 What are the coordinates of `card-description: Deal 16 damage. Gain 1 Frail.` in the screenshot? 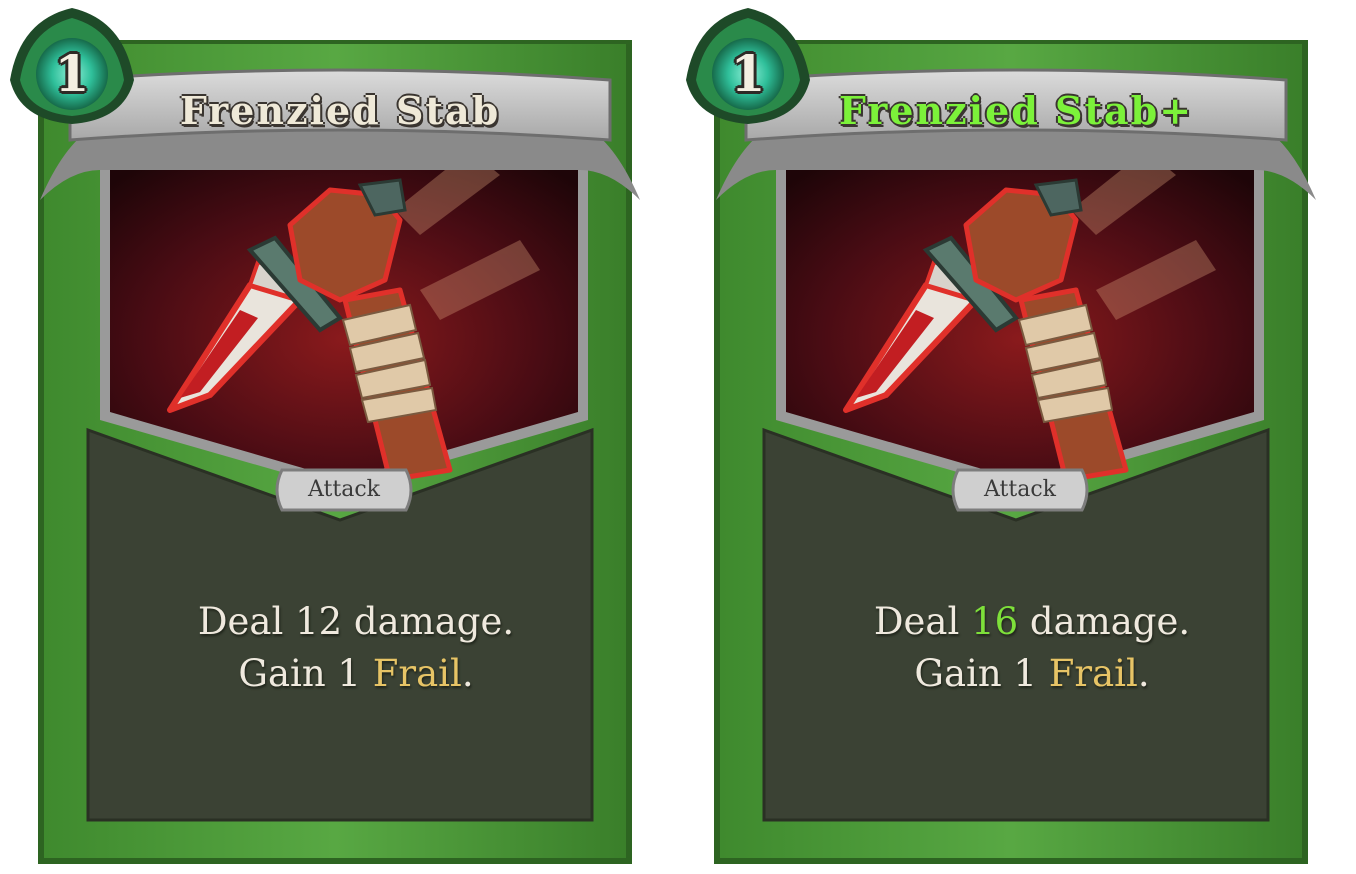 It's located at (1032, 648).